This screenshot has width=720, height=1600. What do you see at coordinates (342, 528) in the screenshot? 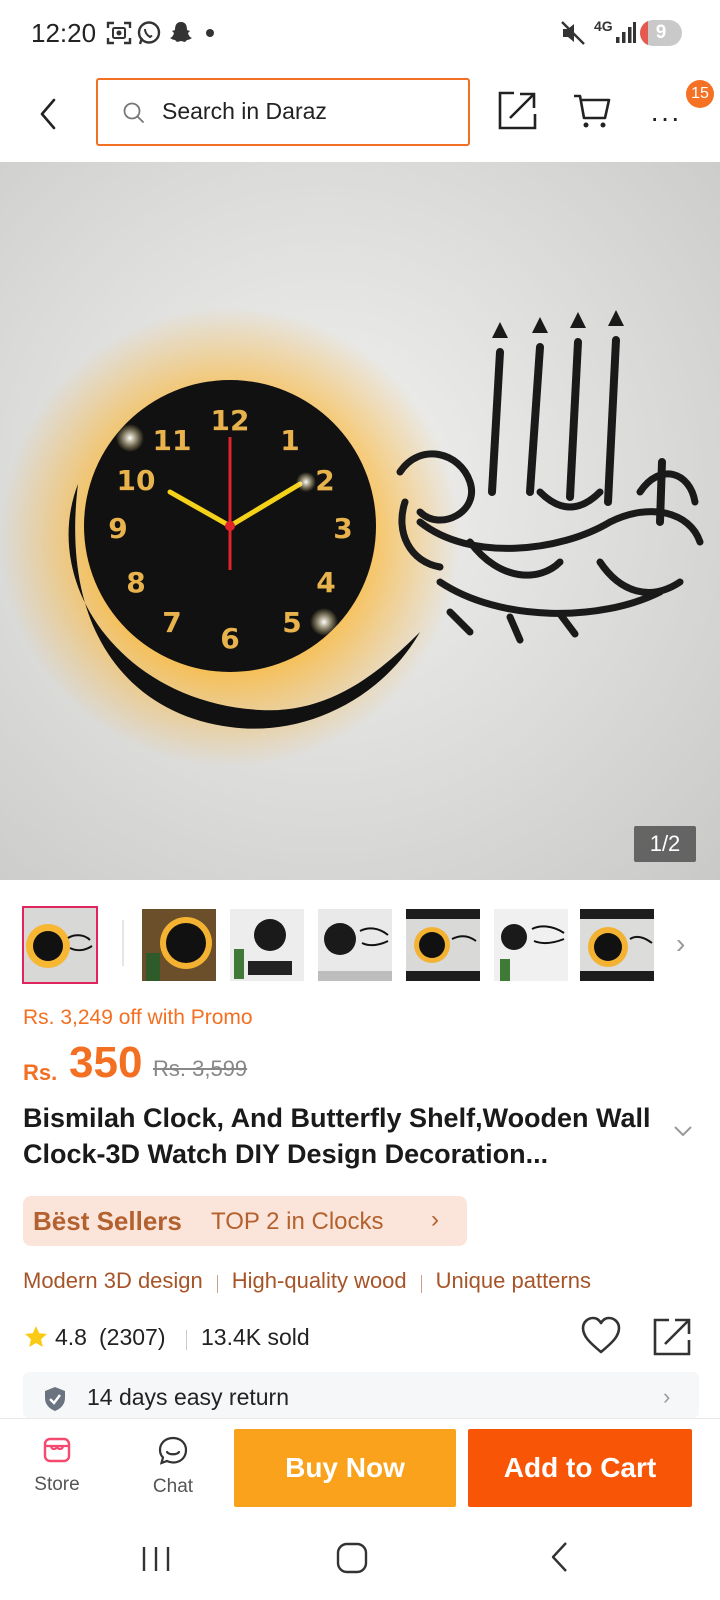
I see `svg-text: 3` at bounding box center [342, 528].